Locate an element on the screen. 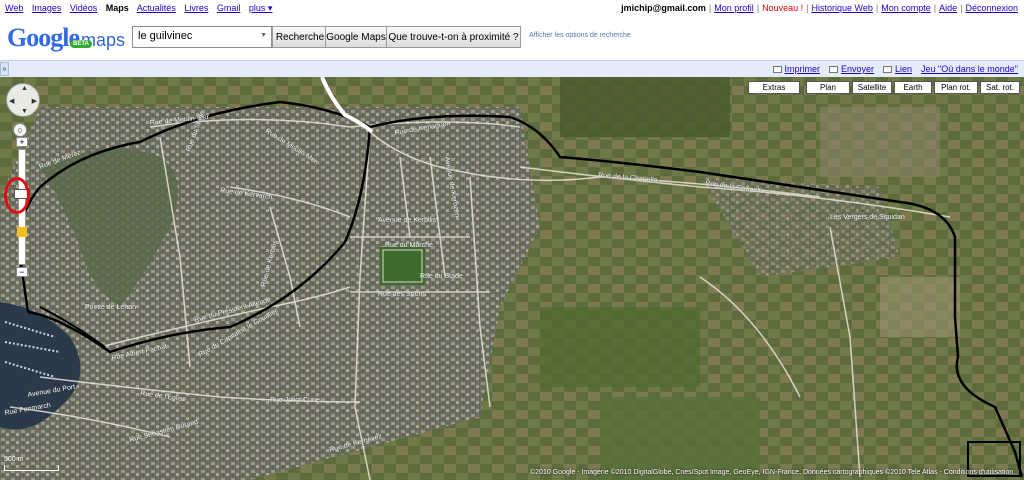 The image size is (1024, 480). user-email: jmichip@gmail.com is located at coordinates (663, 8).